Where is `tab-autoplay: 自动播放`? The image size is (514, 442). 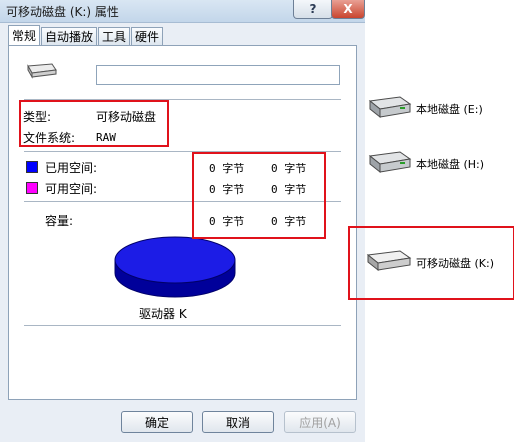 tab-autoplay: 自动播放 is located at coordinates (69, 36).